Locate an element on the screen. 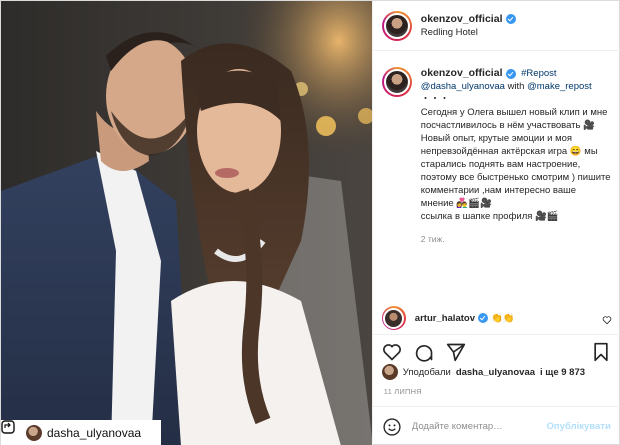  author-avatar is located at coordinates (396, 25).